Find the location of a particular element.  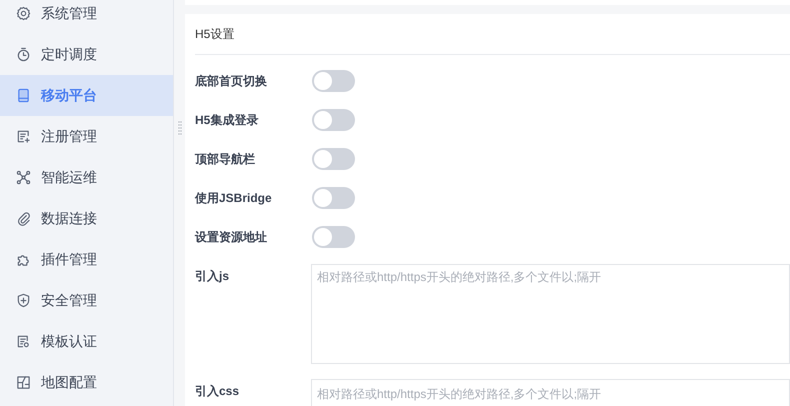

setting-label: 使用JSBridge is located at coordinates (234, 198).